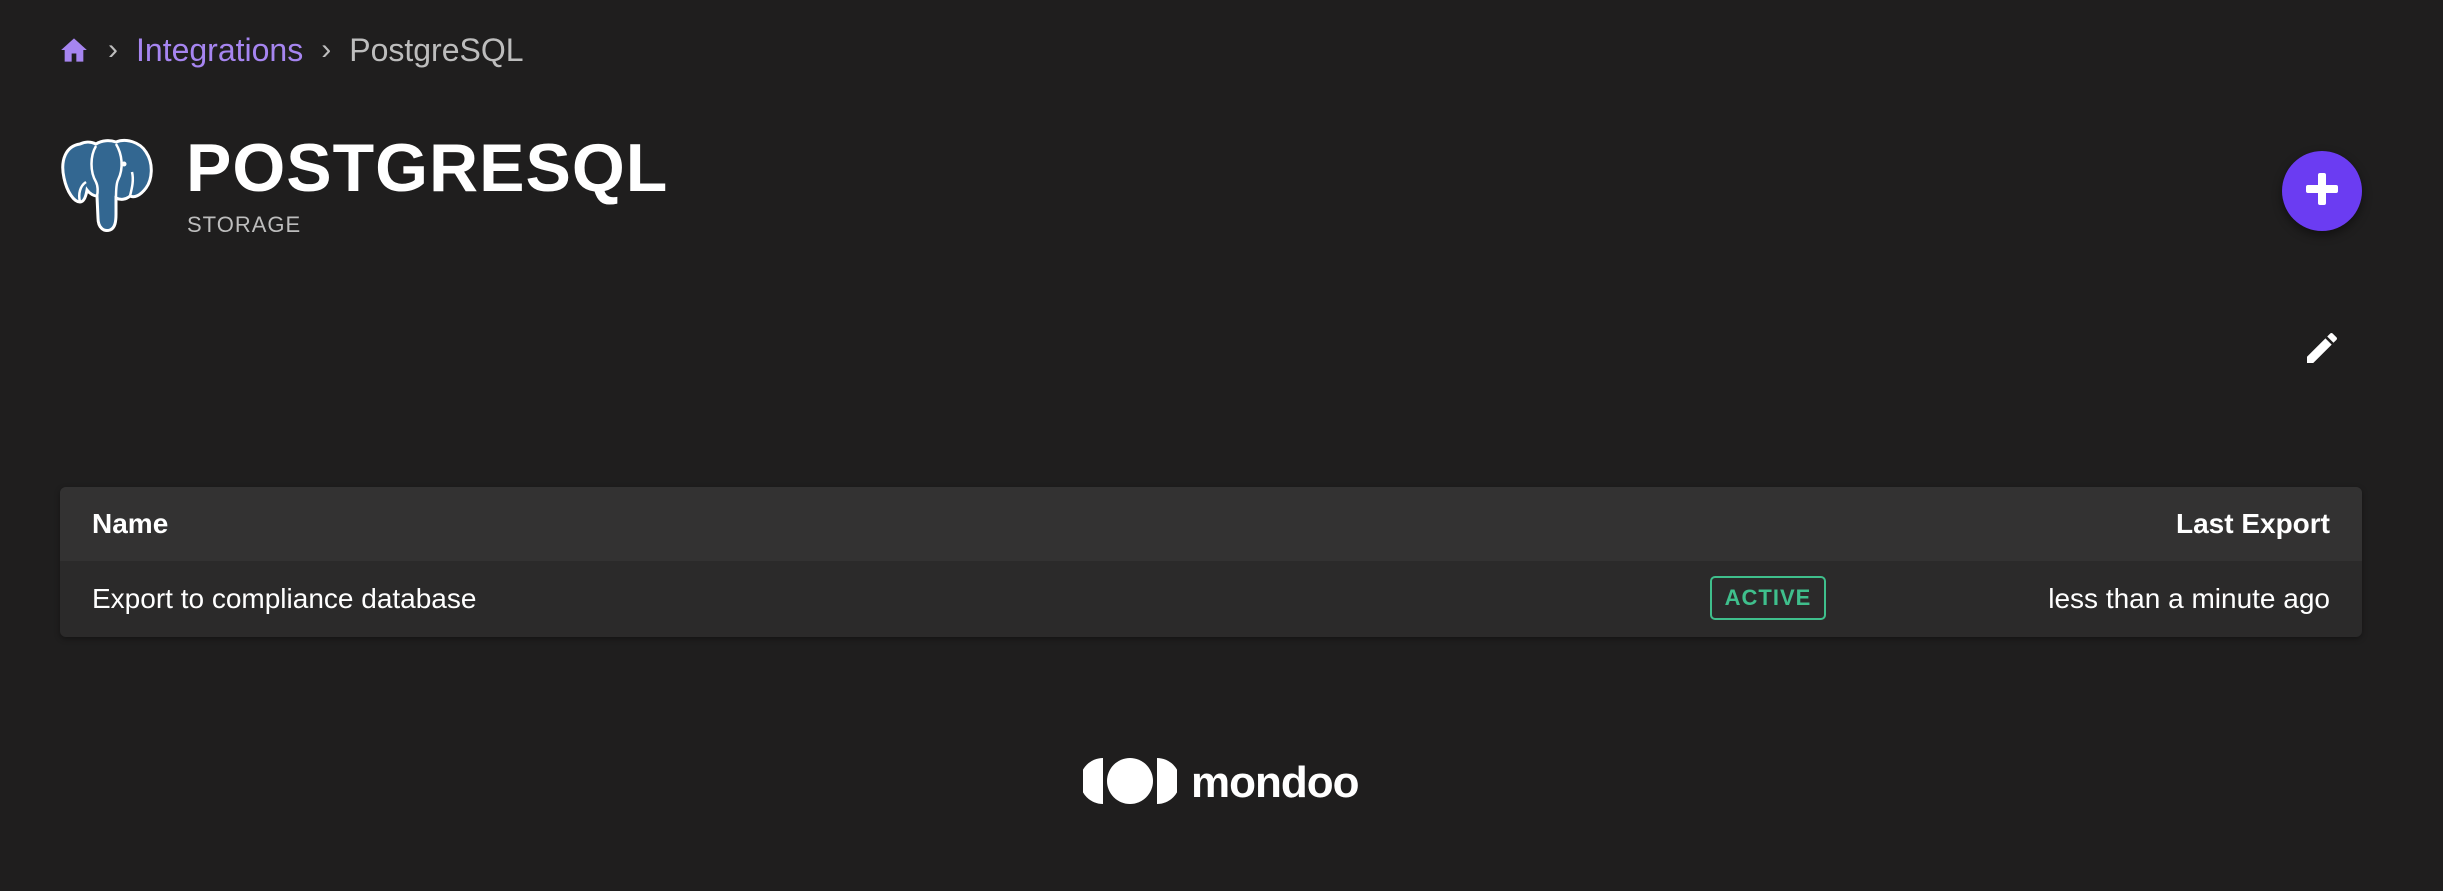  Describe the element at coordinates (2189, 598) in the screenshot. I see `row-last-export: less than a minute ago` at that location.